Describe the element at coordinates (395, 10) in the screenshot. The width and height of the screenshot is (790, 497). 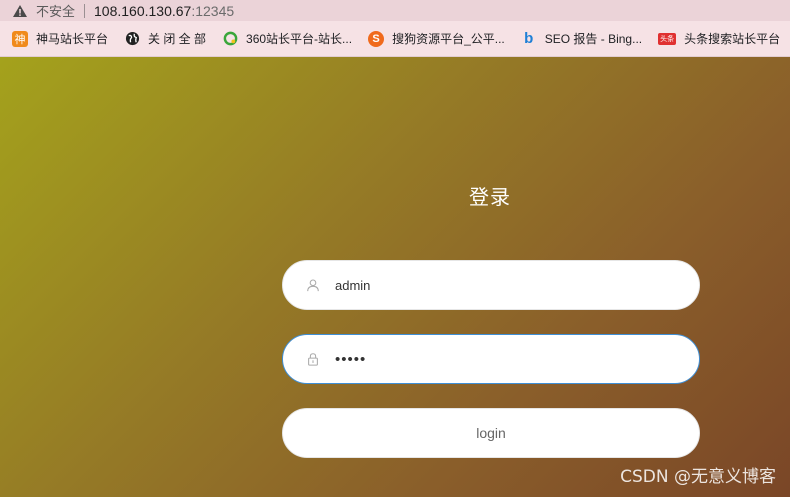
I see `address-bar: 不安全 108.160.130.67:12345` at that location.